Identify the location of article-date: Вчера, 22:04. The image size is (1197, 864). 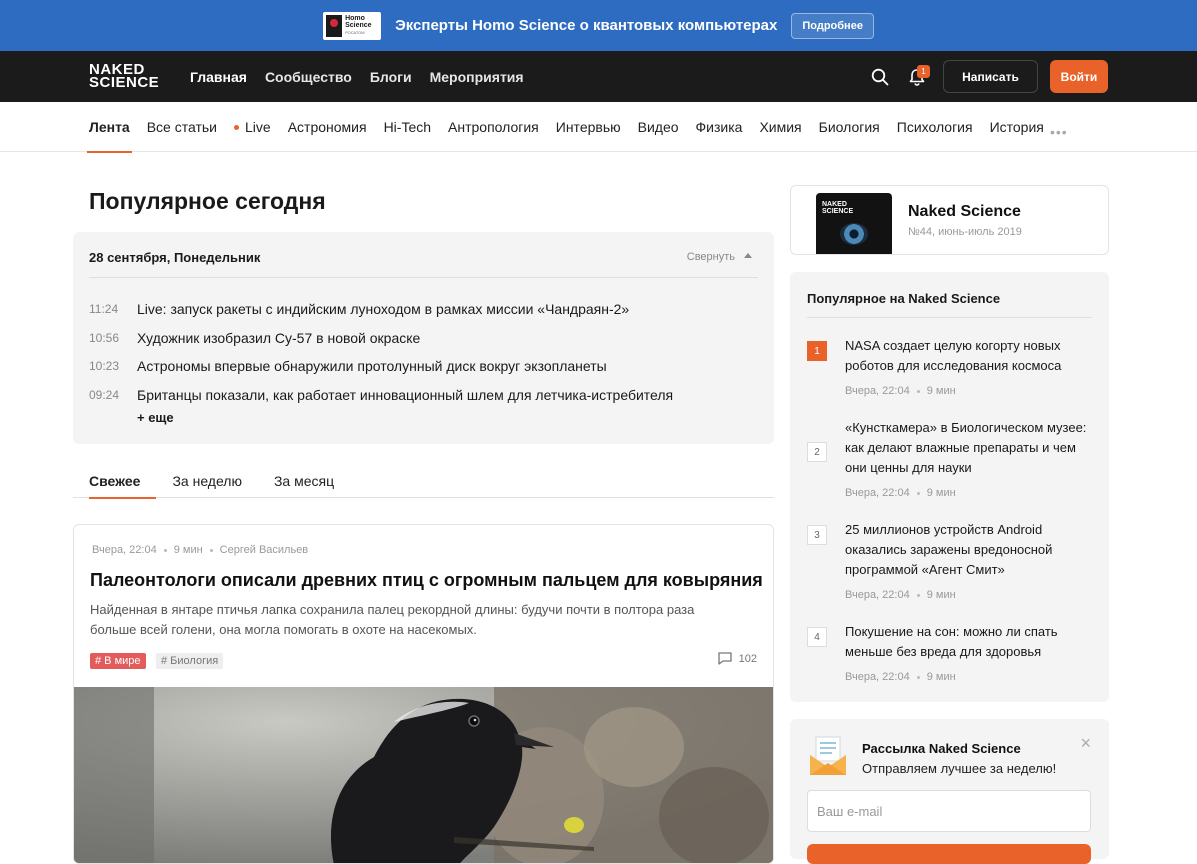
(124, 550).